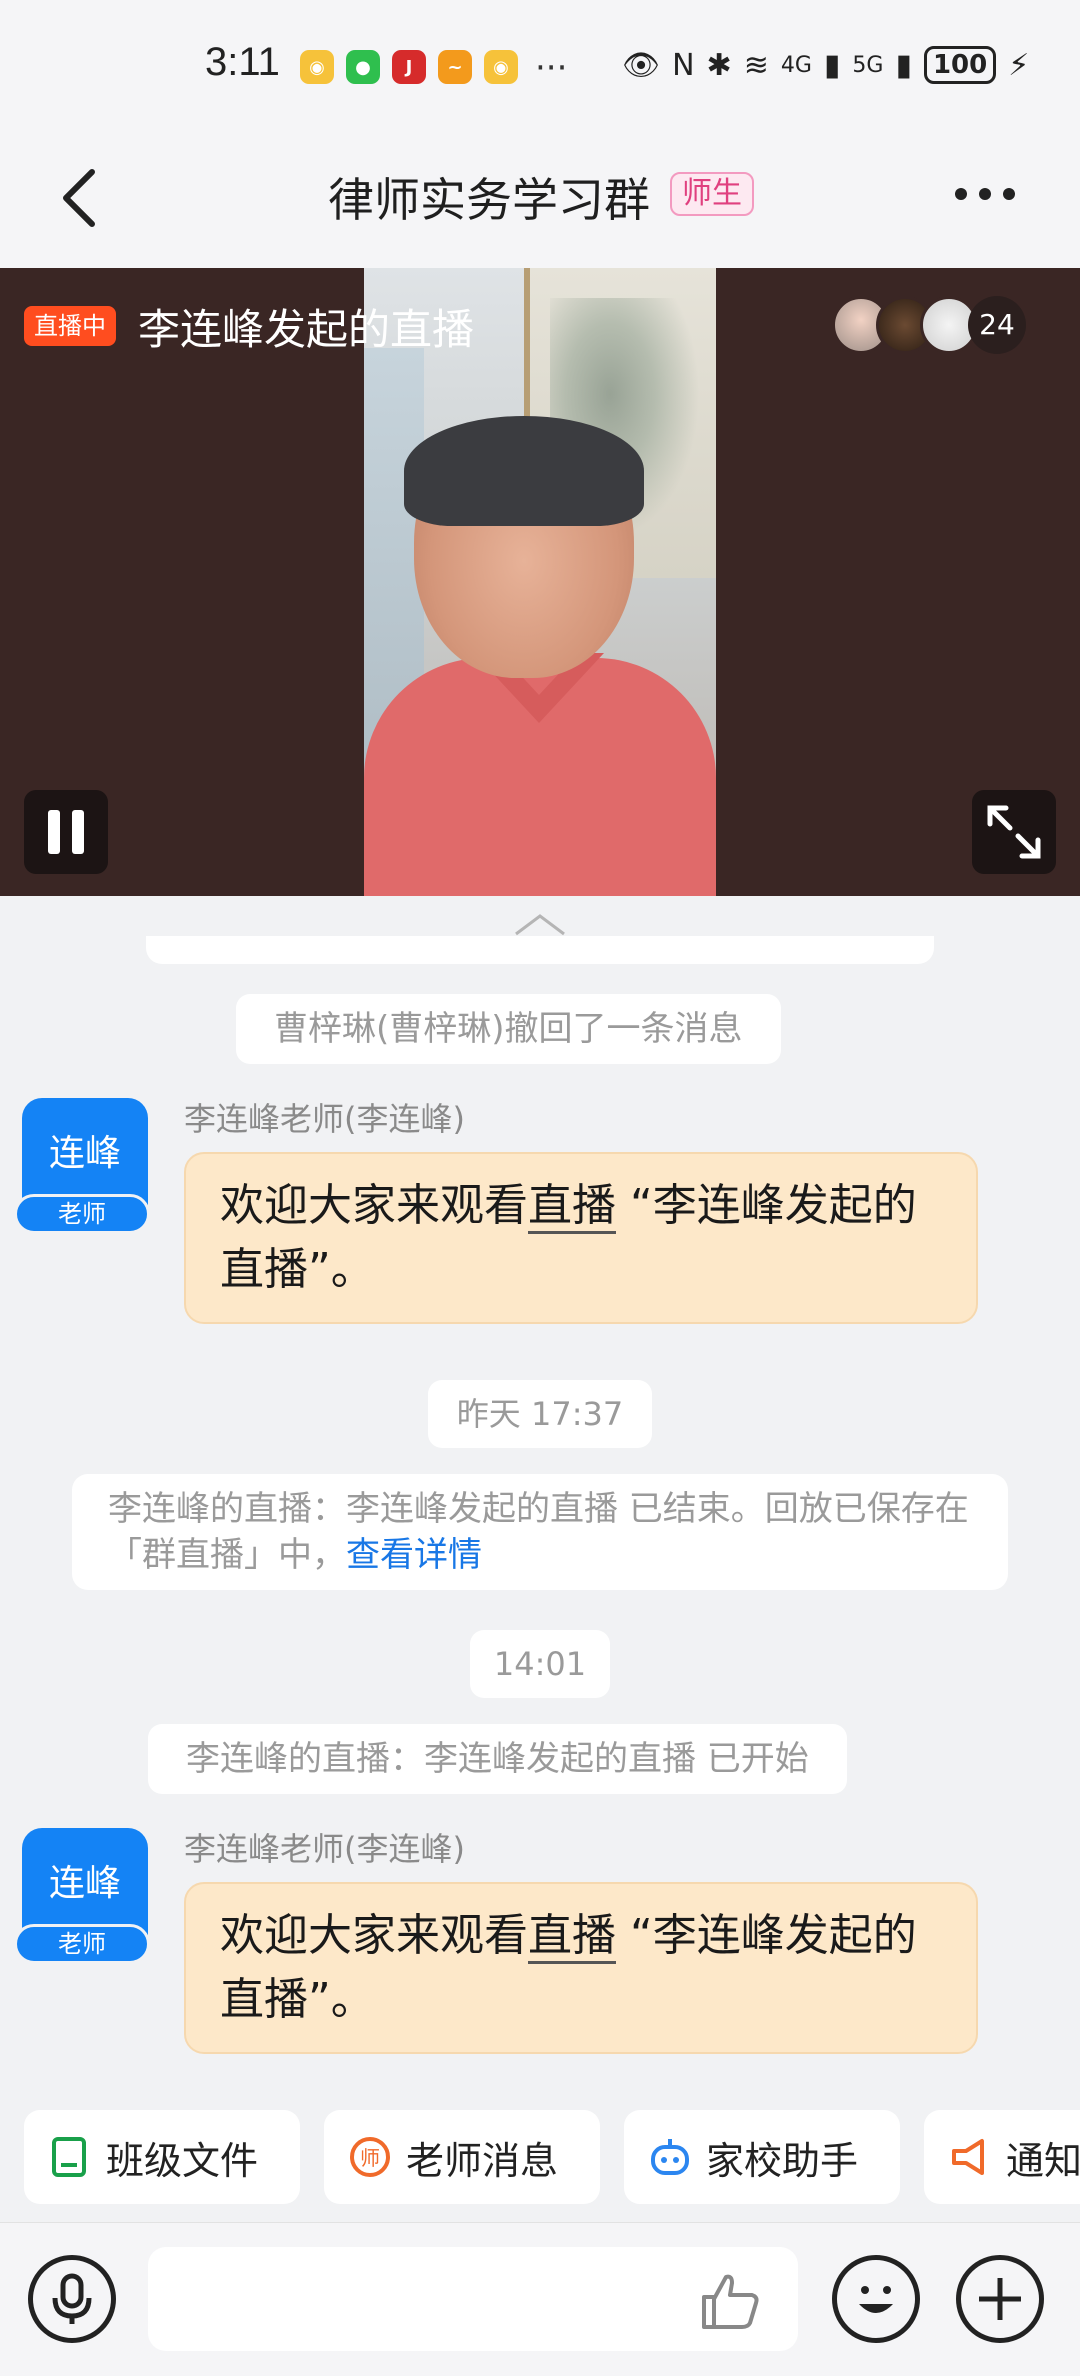 The height and width of the screenshot is (2376, 1080). What do you see at coordinates (66, 832) in the screenshot?
I see `pause-button` at bounding box center [66, 832].